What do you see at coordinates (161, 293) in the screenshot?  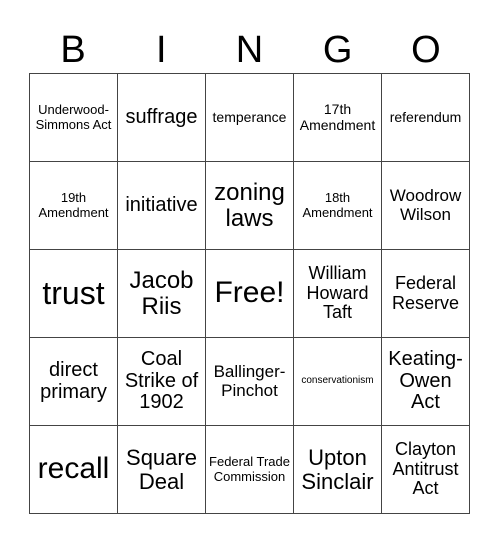 I see `bingo-cell: Jacob Riis` at bounding box center [161, 293].